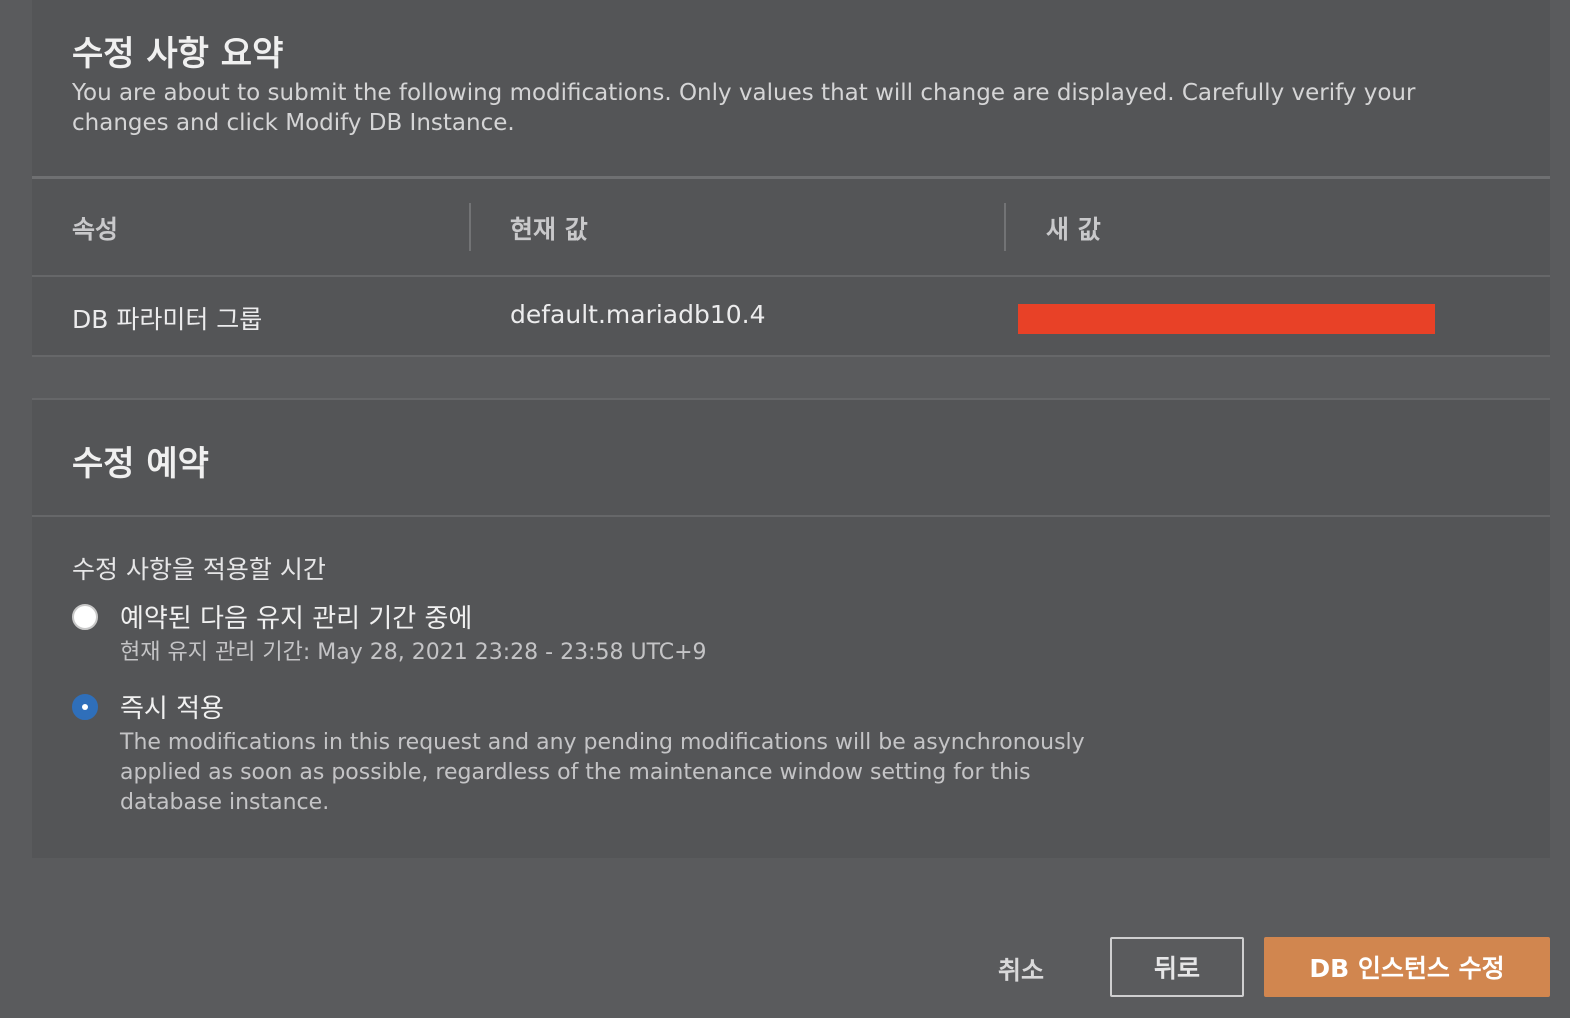 This screenshot has height=1018, width=1570. I want to click on header-divider, so click(791, 276).